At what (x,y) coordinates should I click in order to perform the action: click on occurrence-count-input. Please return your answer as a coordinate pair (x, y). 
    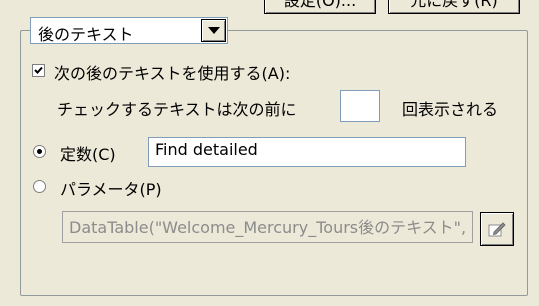
    Looking at the image, I should click on (360, 106).